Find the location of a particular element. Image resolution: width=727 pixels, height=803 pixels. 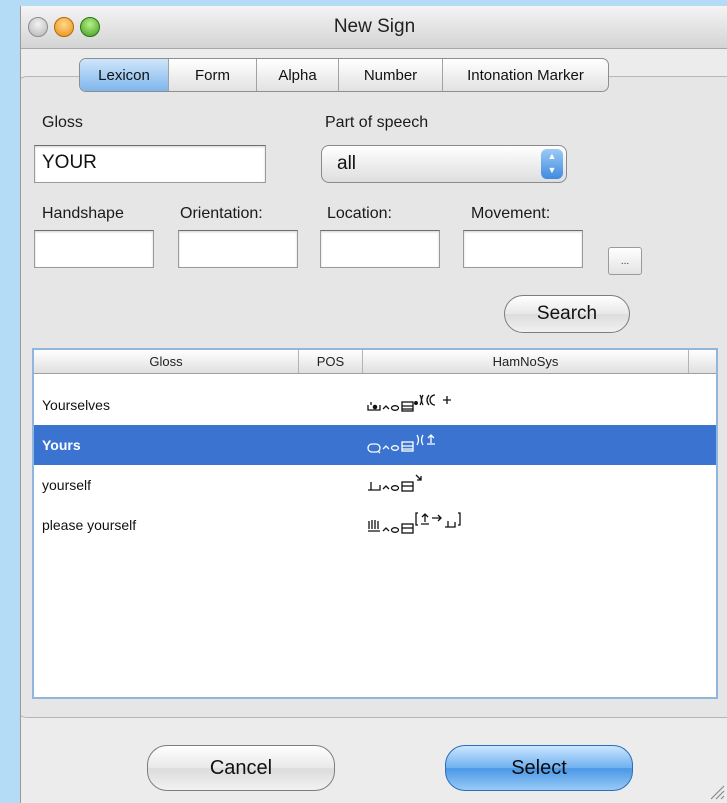

location-field is located at coordinates (380, 249).